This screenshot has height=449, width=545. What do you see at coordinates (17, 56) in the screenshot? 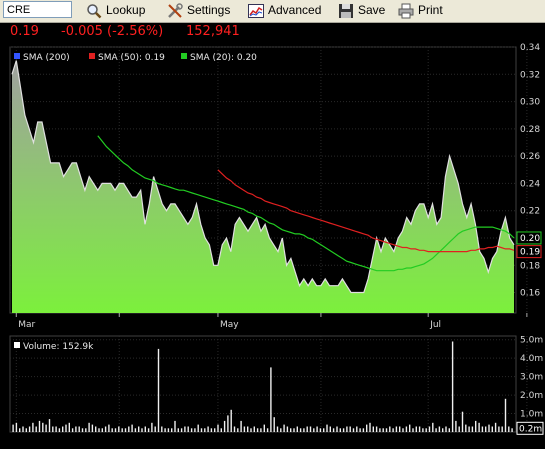
I see `legend-swatch` at bounding box center [17, 56].